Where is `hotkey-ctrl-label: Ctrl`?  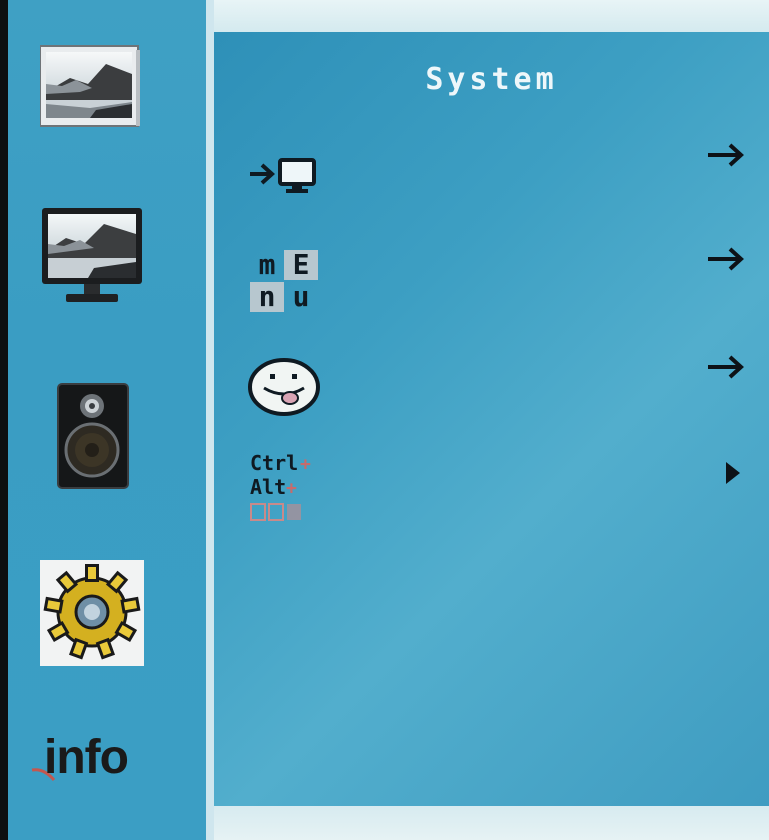
hotkey-ctrl-label: Ctrl is located at coordinates (274, 463).